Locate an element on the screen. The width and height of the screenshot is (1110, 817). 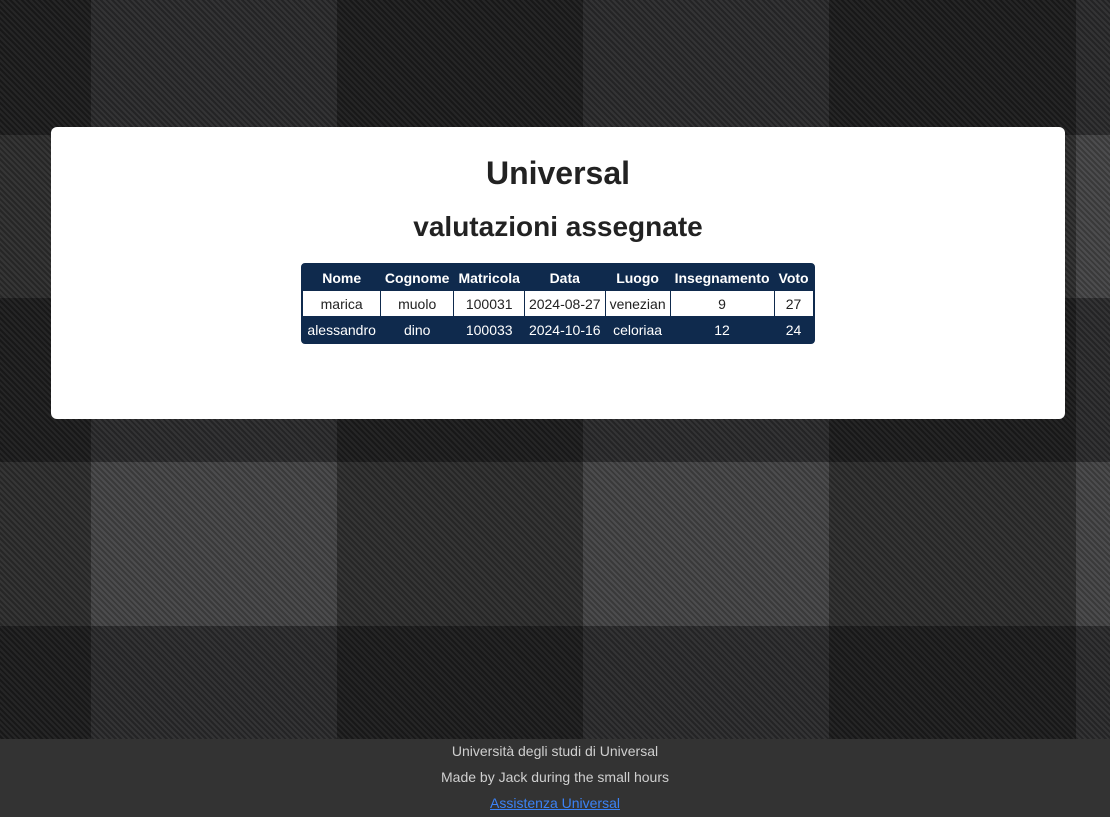
footer-credits: Made by Jack during the small hours is located at coordinates (555, 777).